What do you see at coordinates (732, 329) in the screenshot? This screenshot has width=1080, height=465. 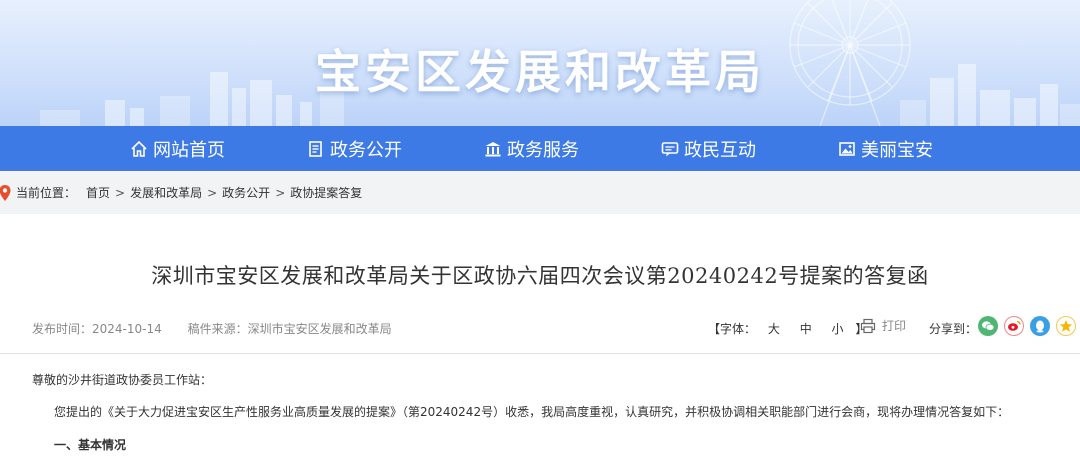 I see `font-size-open: 【字体：` at bounding box center [732, 329].